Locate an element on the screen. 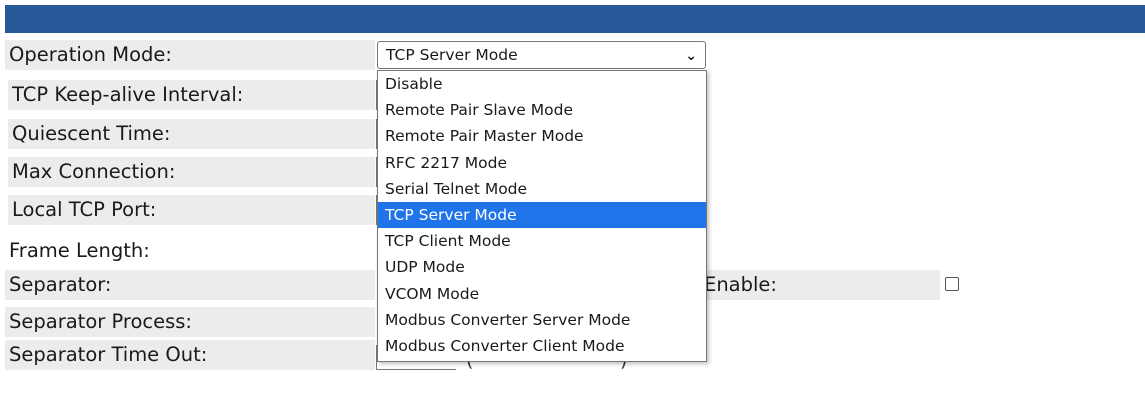 Image resolution: width=1145 pixels, height=401 pixels. option-tcp-server: TCP Server Mode is located at coordinates (542, 215).